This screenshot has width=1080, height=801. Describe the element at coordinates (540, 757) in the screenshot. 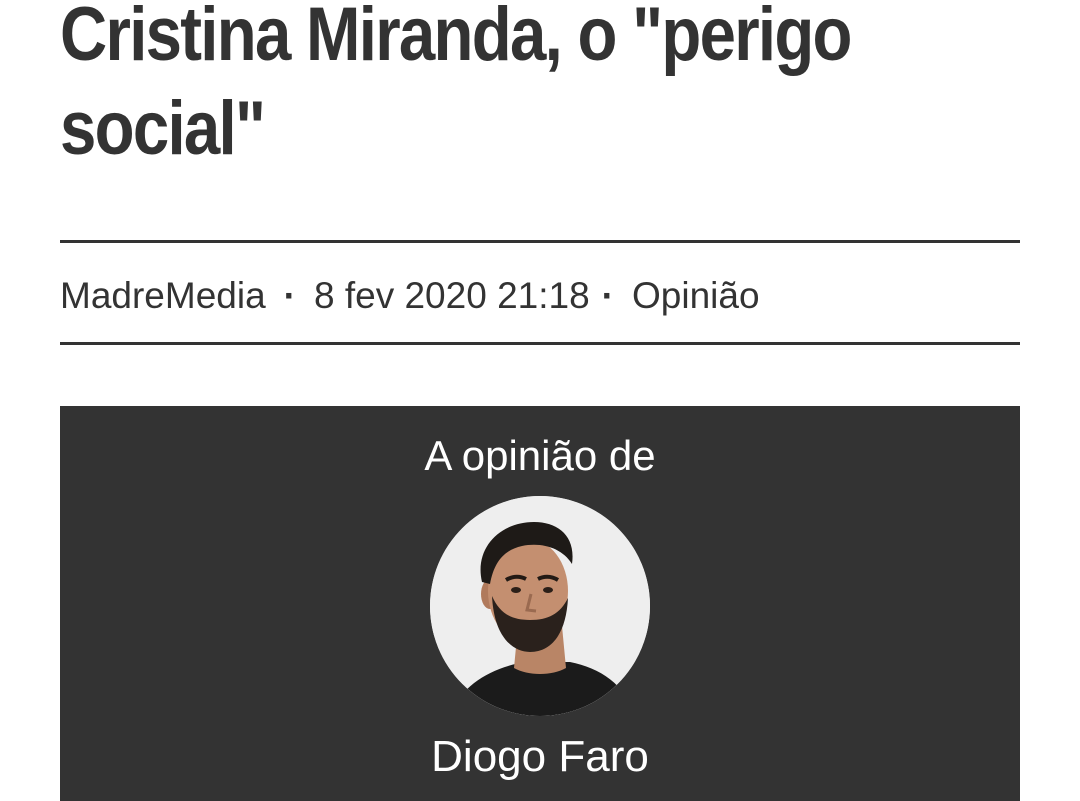

I see `author-name: Diogo Faro` at that location.